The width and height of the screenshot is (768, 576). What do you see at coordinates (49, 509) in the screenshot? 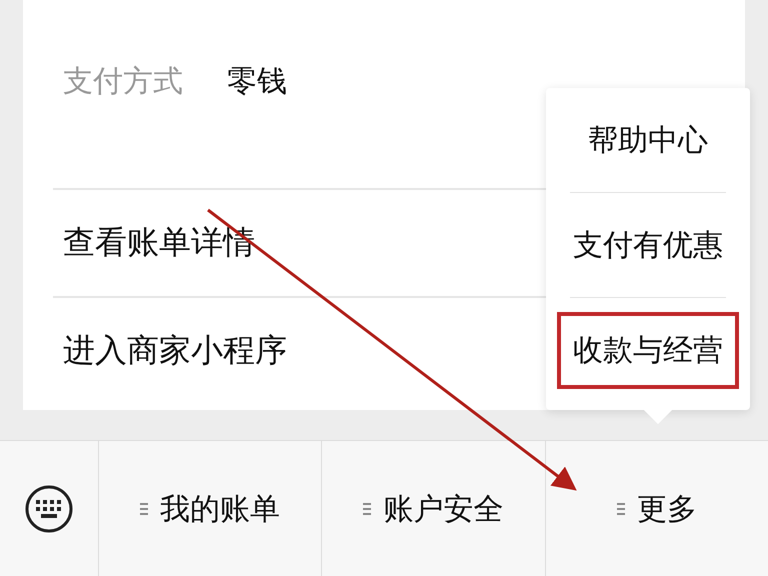
I see `keyboard-icon` at bounding box center [49, 509].